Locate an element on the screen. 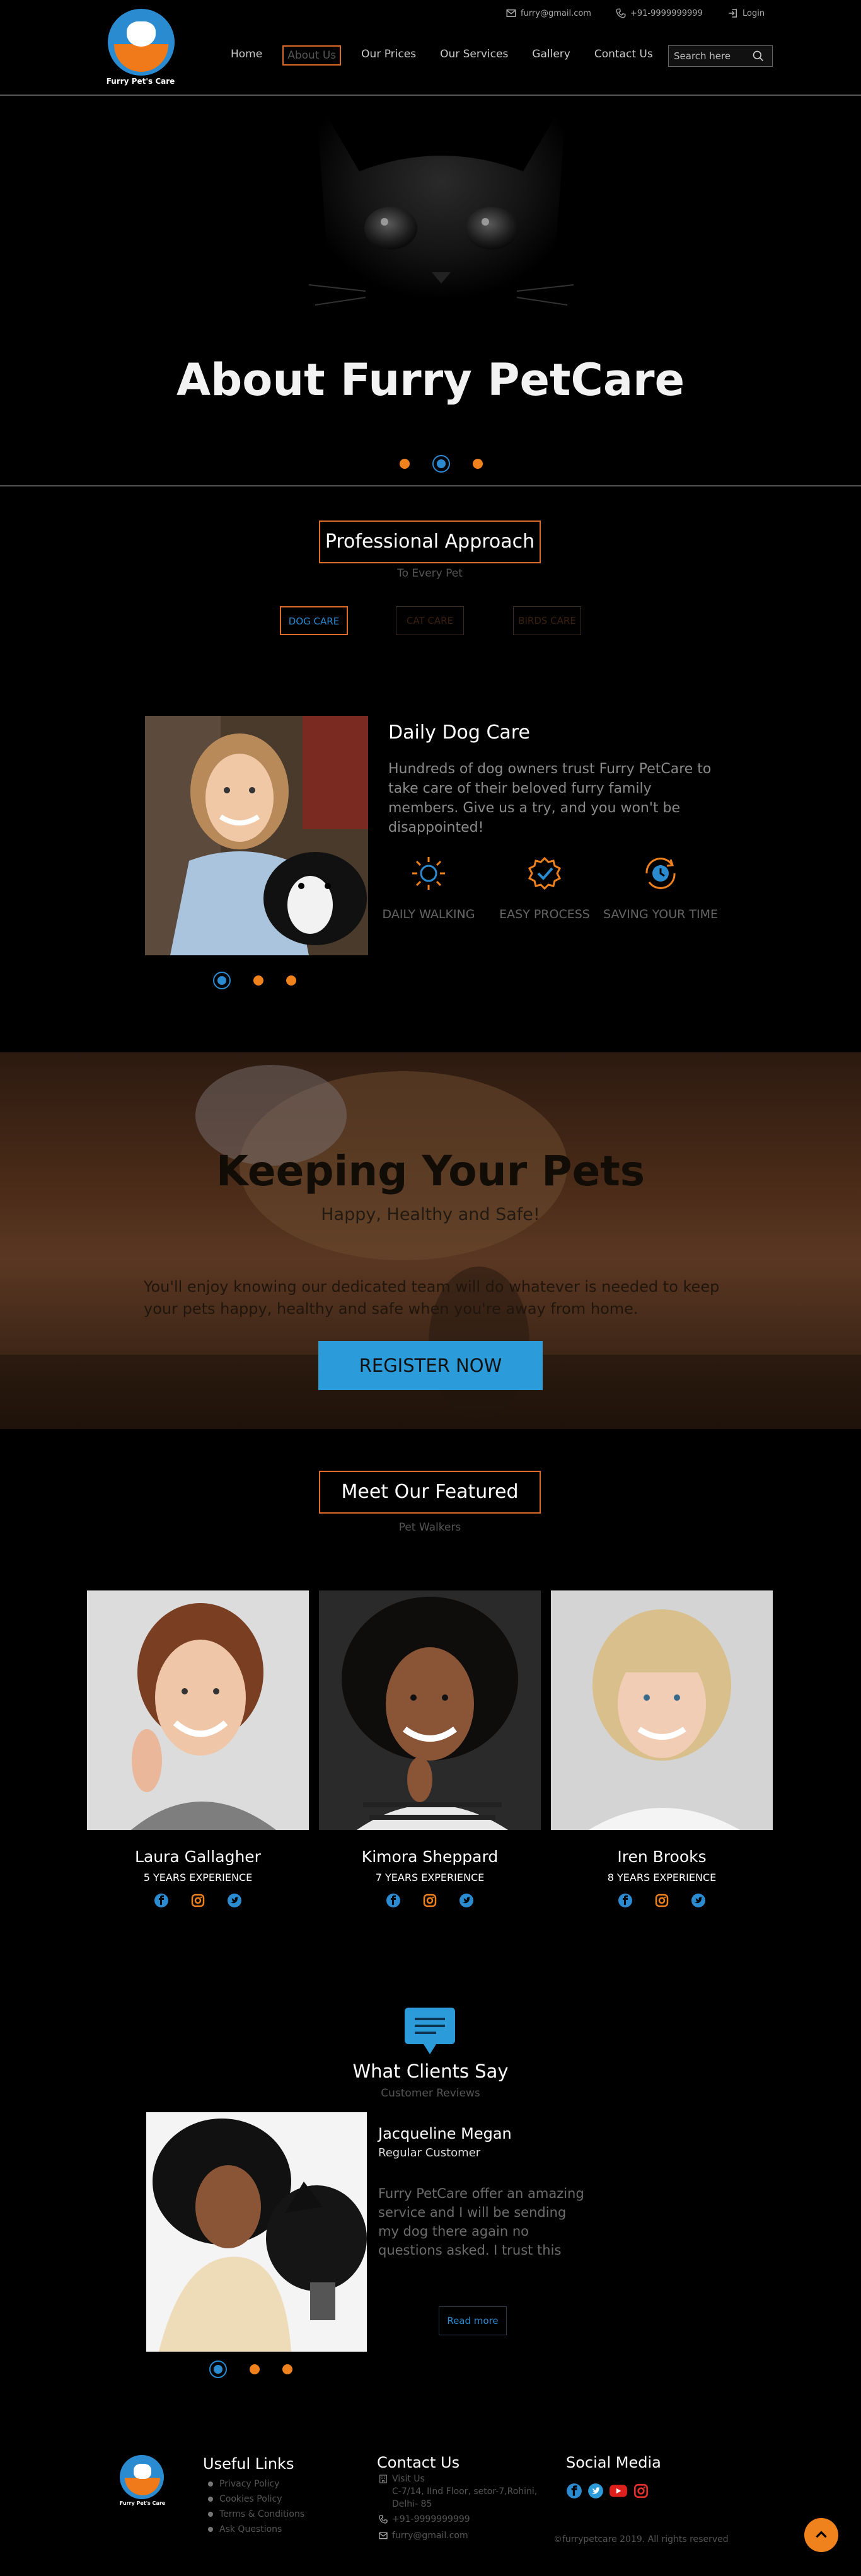 Image resolution: width=861 pixels, height=2576 pixels. footer-visit-us: Visit Us is located at coordinates (402, 2479).